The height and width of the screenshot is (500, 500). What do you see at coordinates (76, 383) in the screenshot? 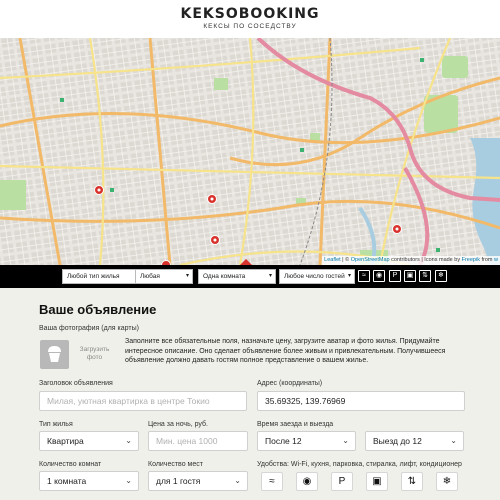
I see `title-label: Заголовок объявления` at bounding box center [76, 383].